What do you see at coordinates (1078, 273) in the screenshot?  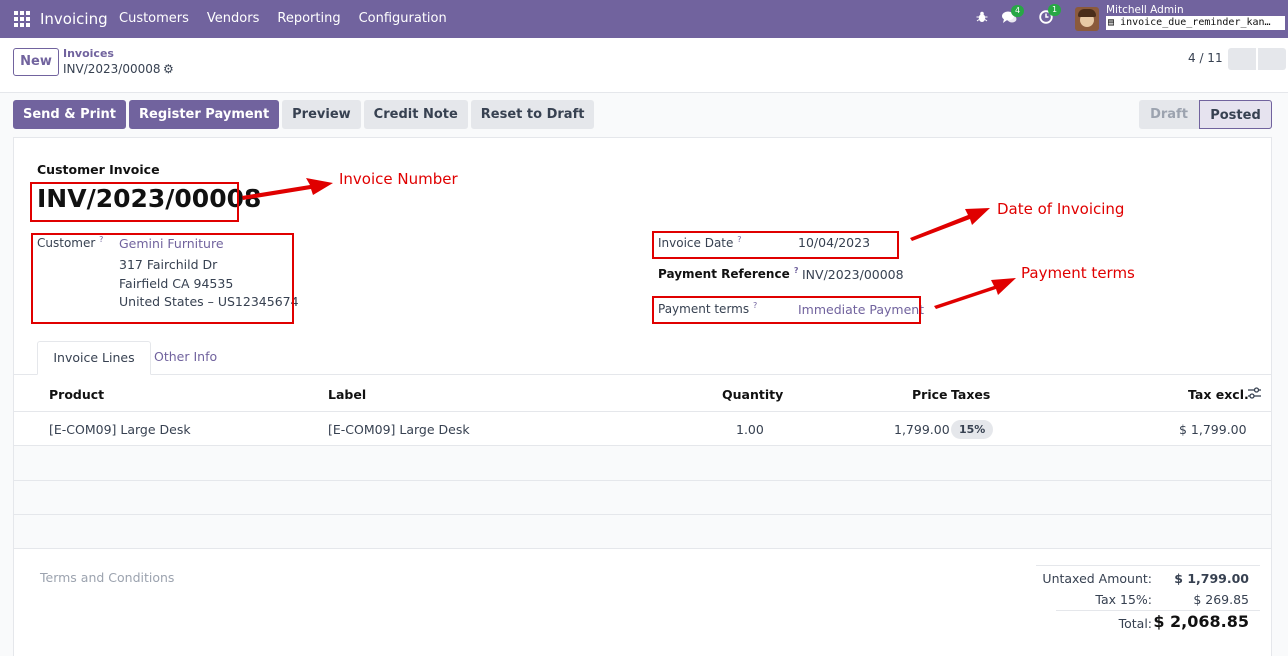 I see `annotation-payment-terms: Payment terms` at bounding box center [1078, 273].